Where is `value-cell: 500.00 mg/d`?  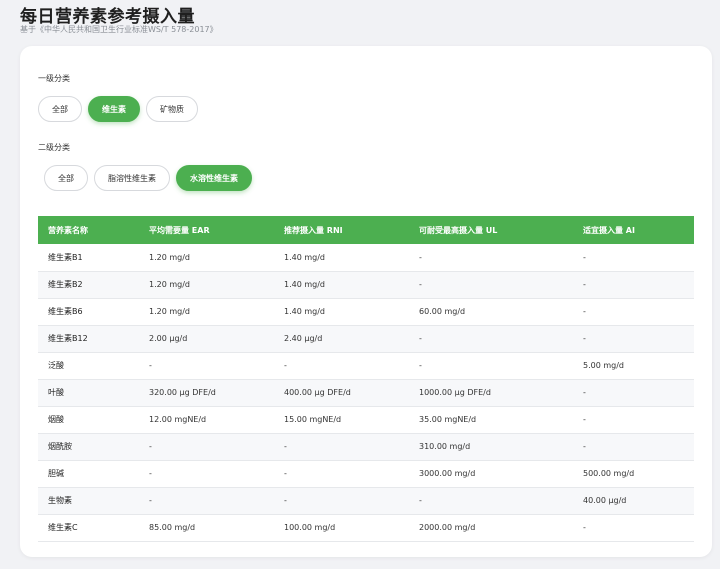
value-cell: 500.00 mg/d is located at coordinates (633, 474).